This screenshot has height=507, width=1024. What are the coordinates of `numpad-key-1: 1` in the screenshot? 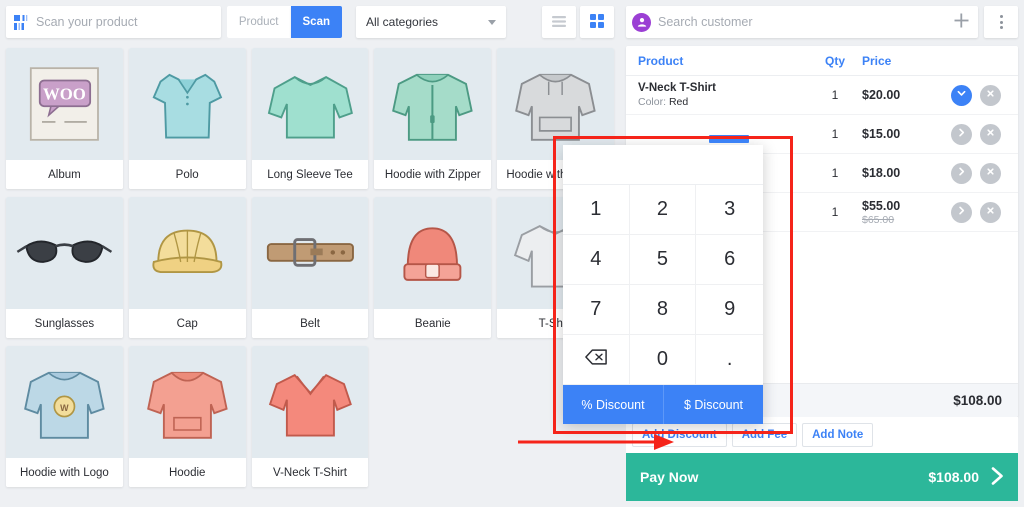 It's located at (596, 210).